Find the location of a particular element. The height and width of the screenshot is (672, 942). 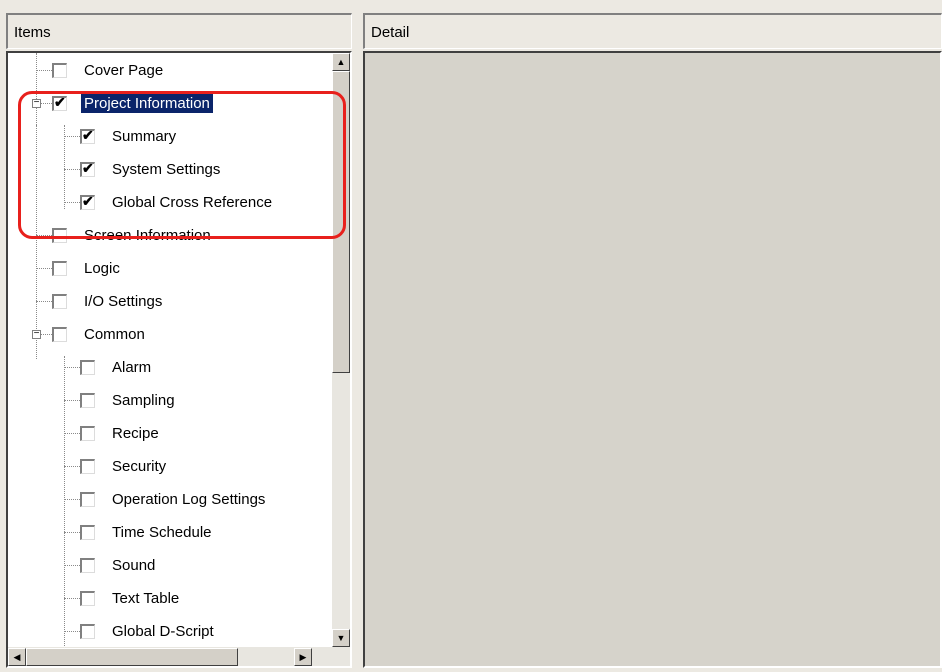

arrow-left-icon: ◀ is located at coordinates (17, 657).